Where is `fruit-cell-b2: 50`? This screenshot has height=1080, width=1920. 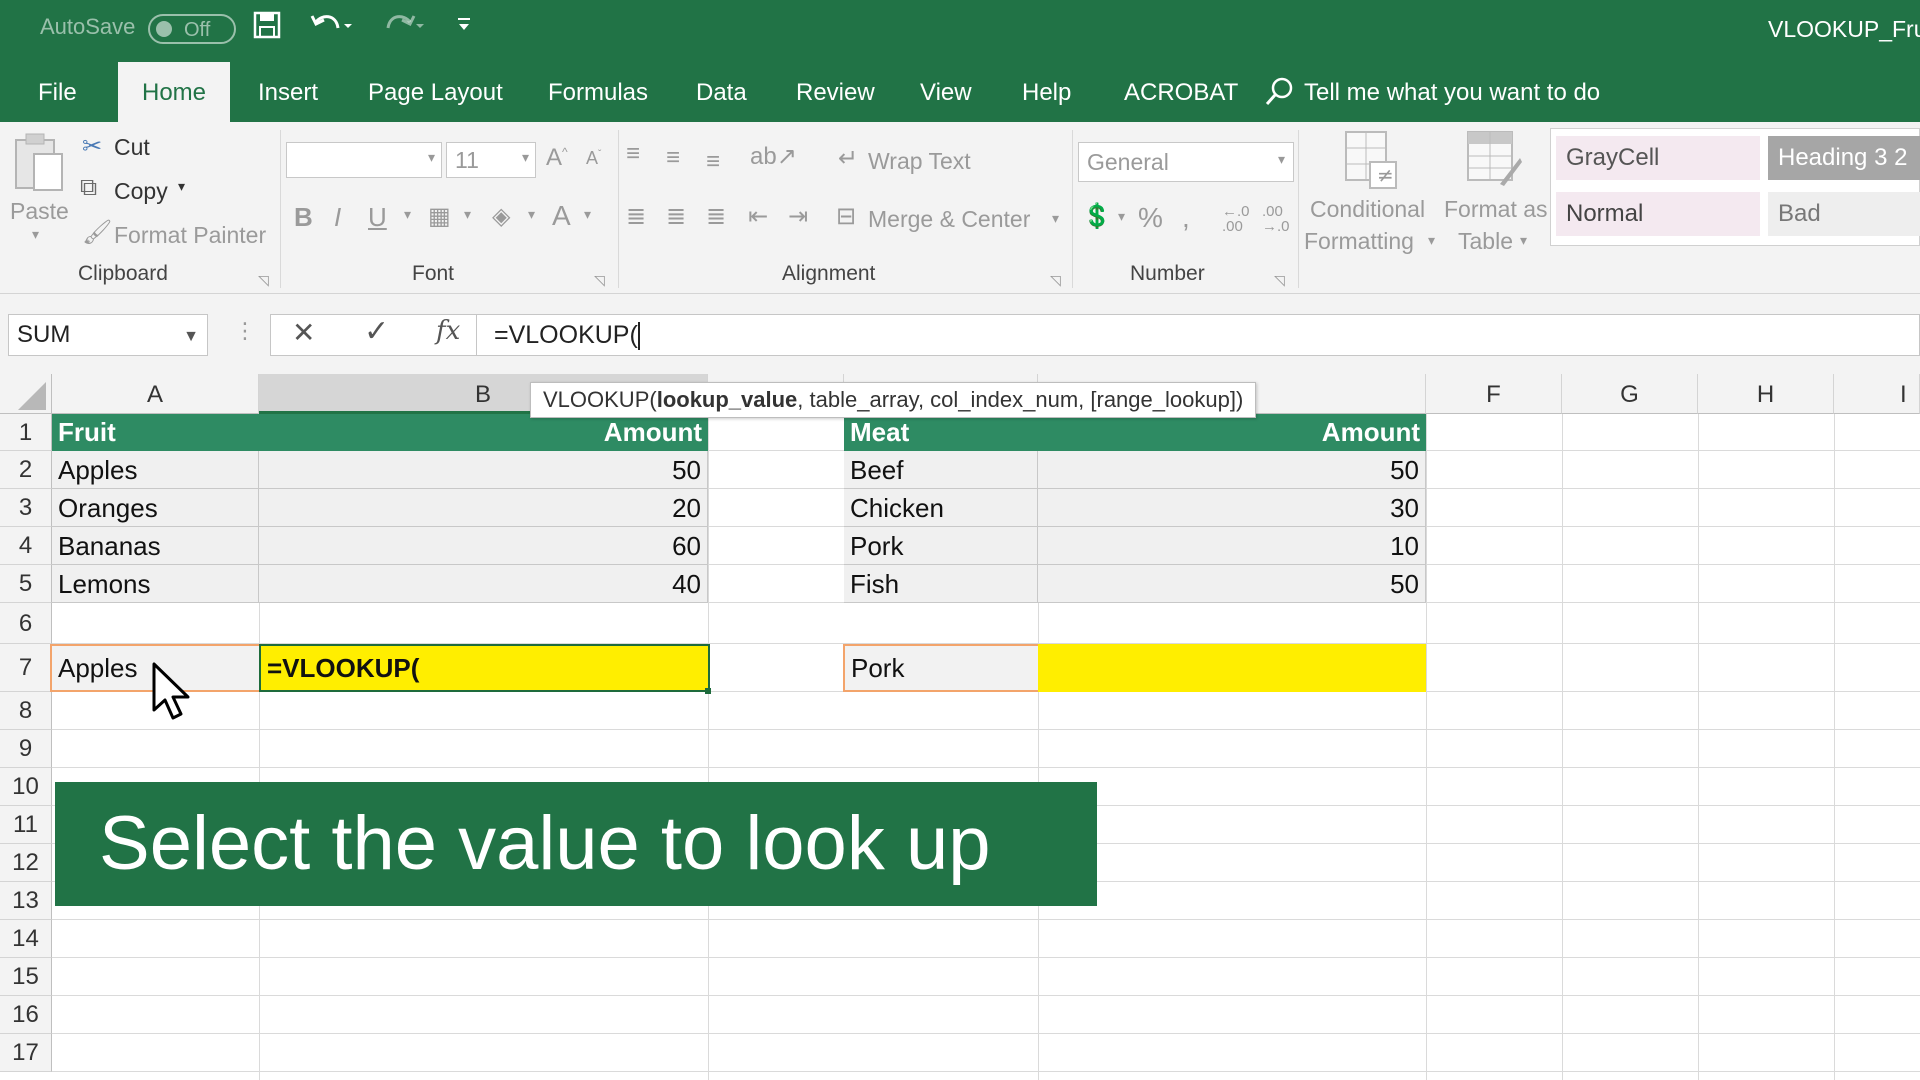 fruit-cell-b2: 50 is located at coordinates (483, 470).